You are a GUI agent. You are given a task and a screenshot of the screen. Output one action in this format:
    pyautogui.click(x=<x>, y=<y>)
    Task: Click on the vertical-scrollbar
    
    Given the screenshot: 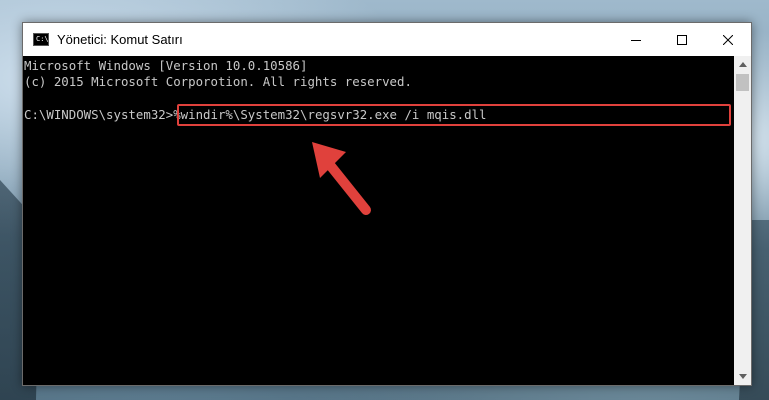 What is the action you would take?
    pyautogui.click(x=742, y=220)
    